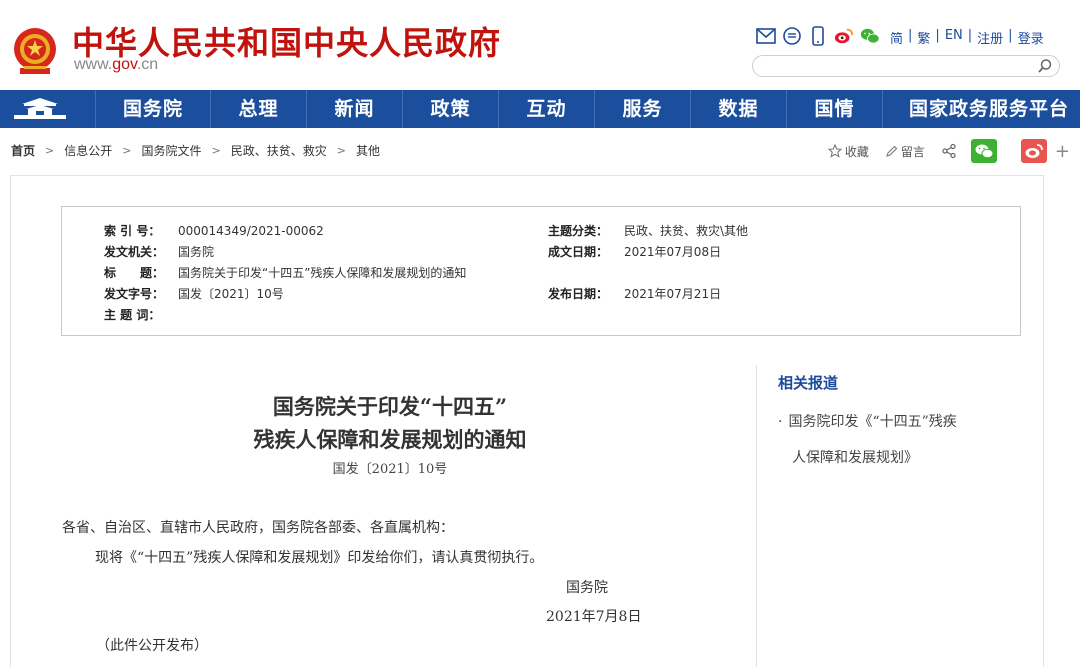 Image resolution: width=1080 pixels, height=667 pixels. I want to click on meta-title-row: 标 题： 国务院关于印发“十四五”残疾人保障和发展规划的通知, so click(285, 272).